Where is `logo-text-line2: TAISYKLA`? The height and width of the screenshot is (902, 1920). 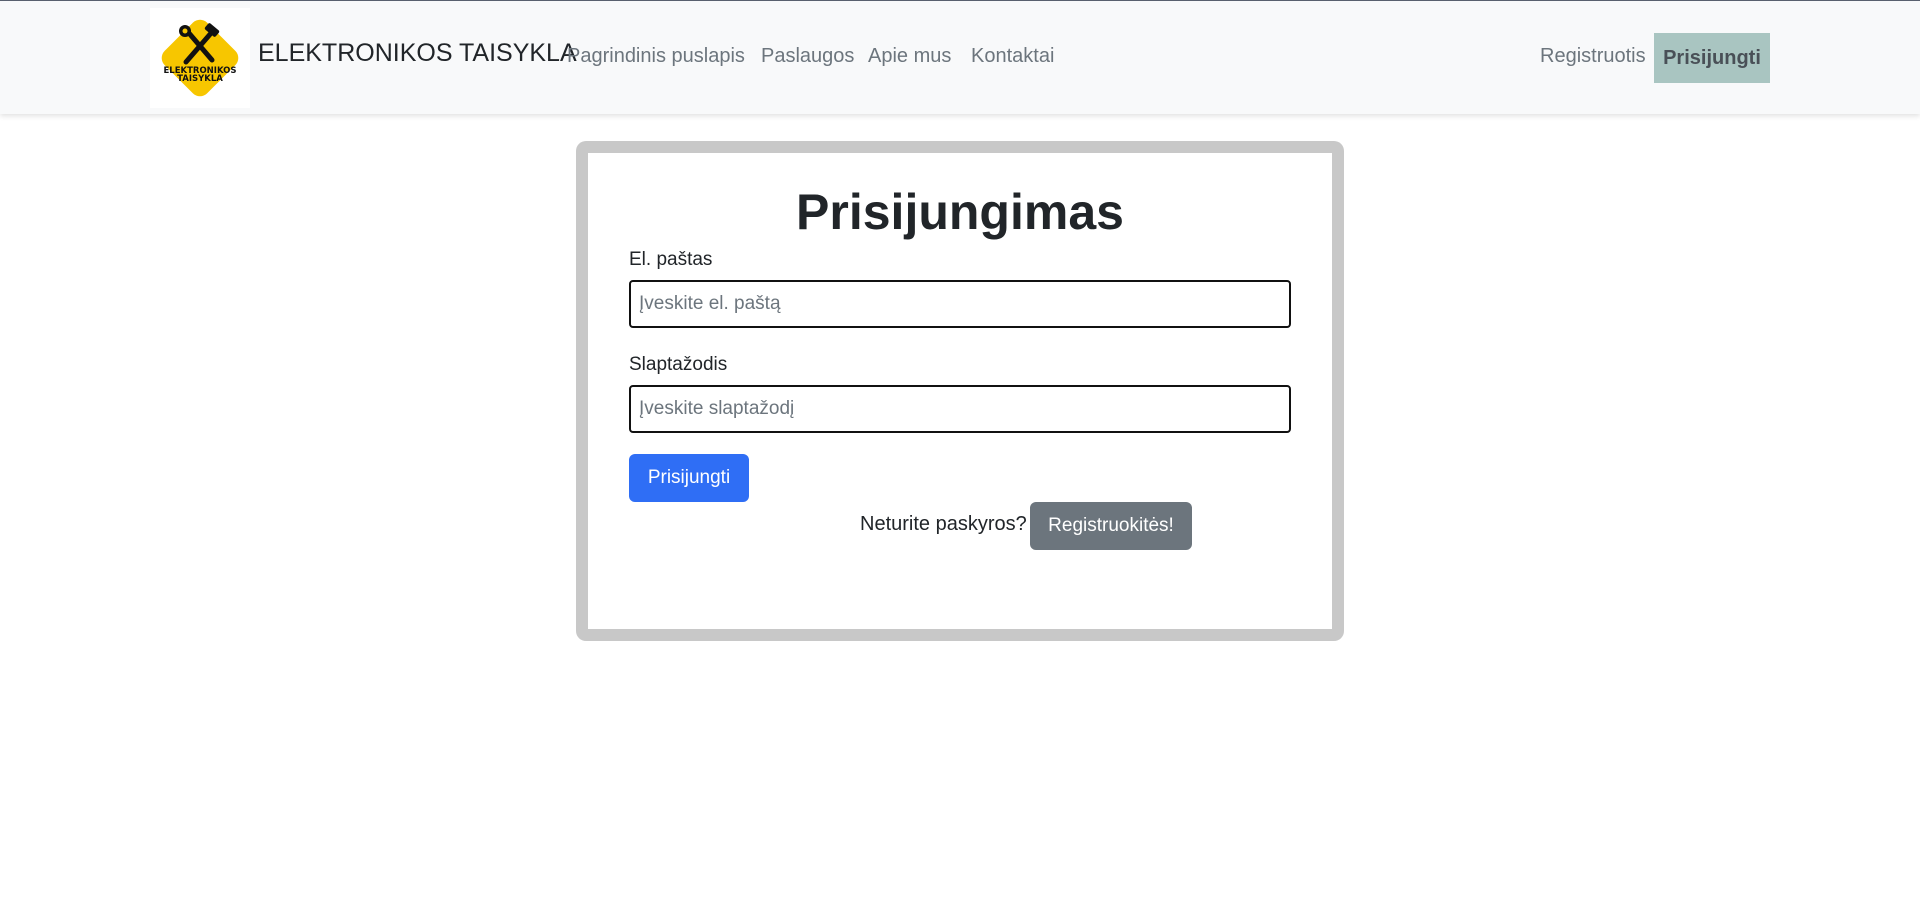 logo-text-line2: TAISYKLA is located at coordinates (200, 79).